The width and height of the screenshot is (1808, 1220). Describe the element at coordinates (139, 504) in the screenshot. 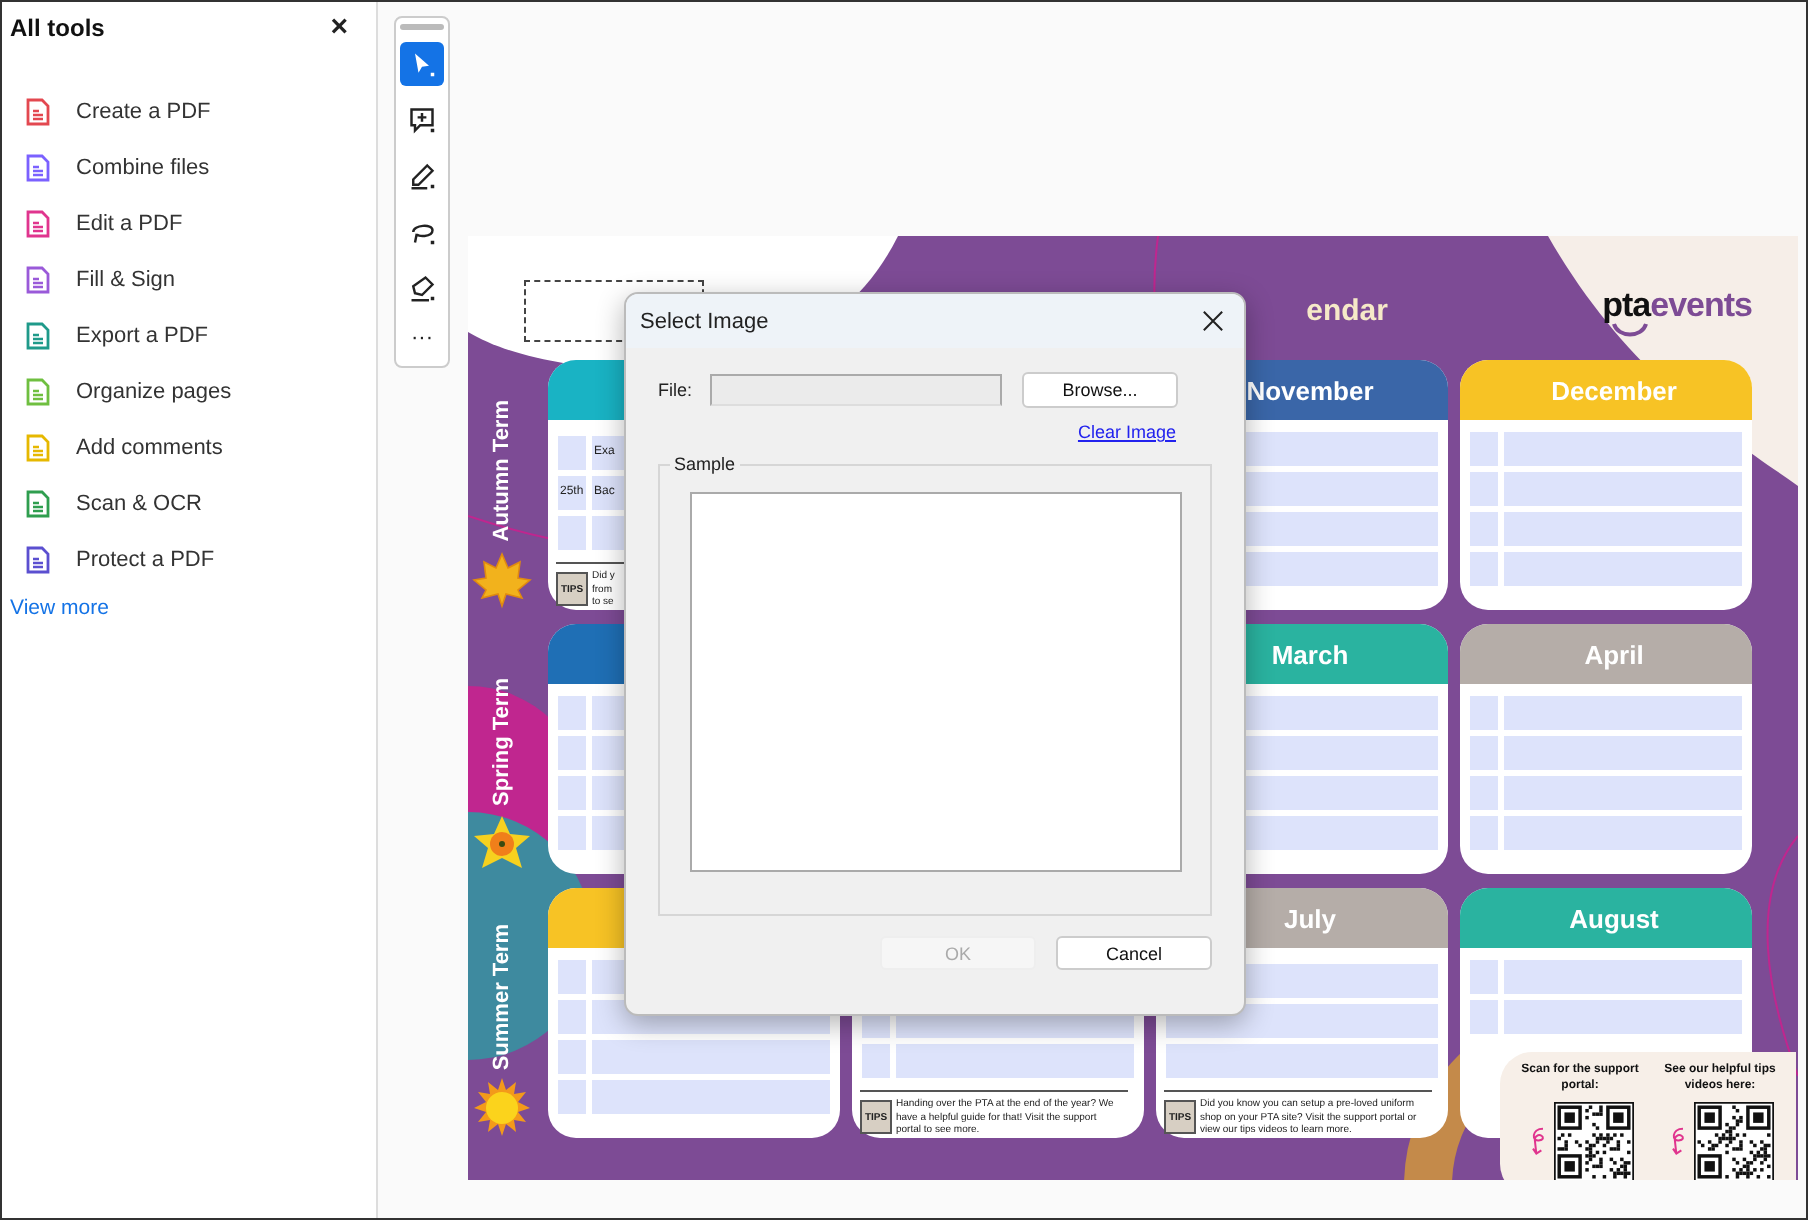

I see `tool-link: Scan & OCR` at that location.